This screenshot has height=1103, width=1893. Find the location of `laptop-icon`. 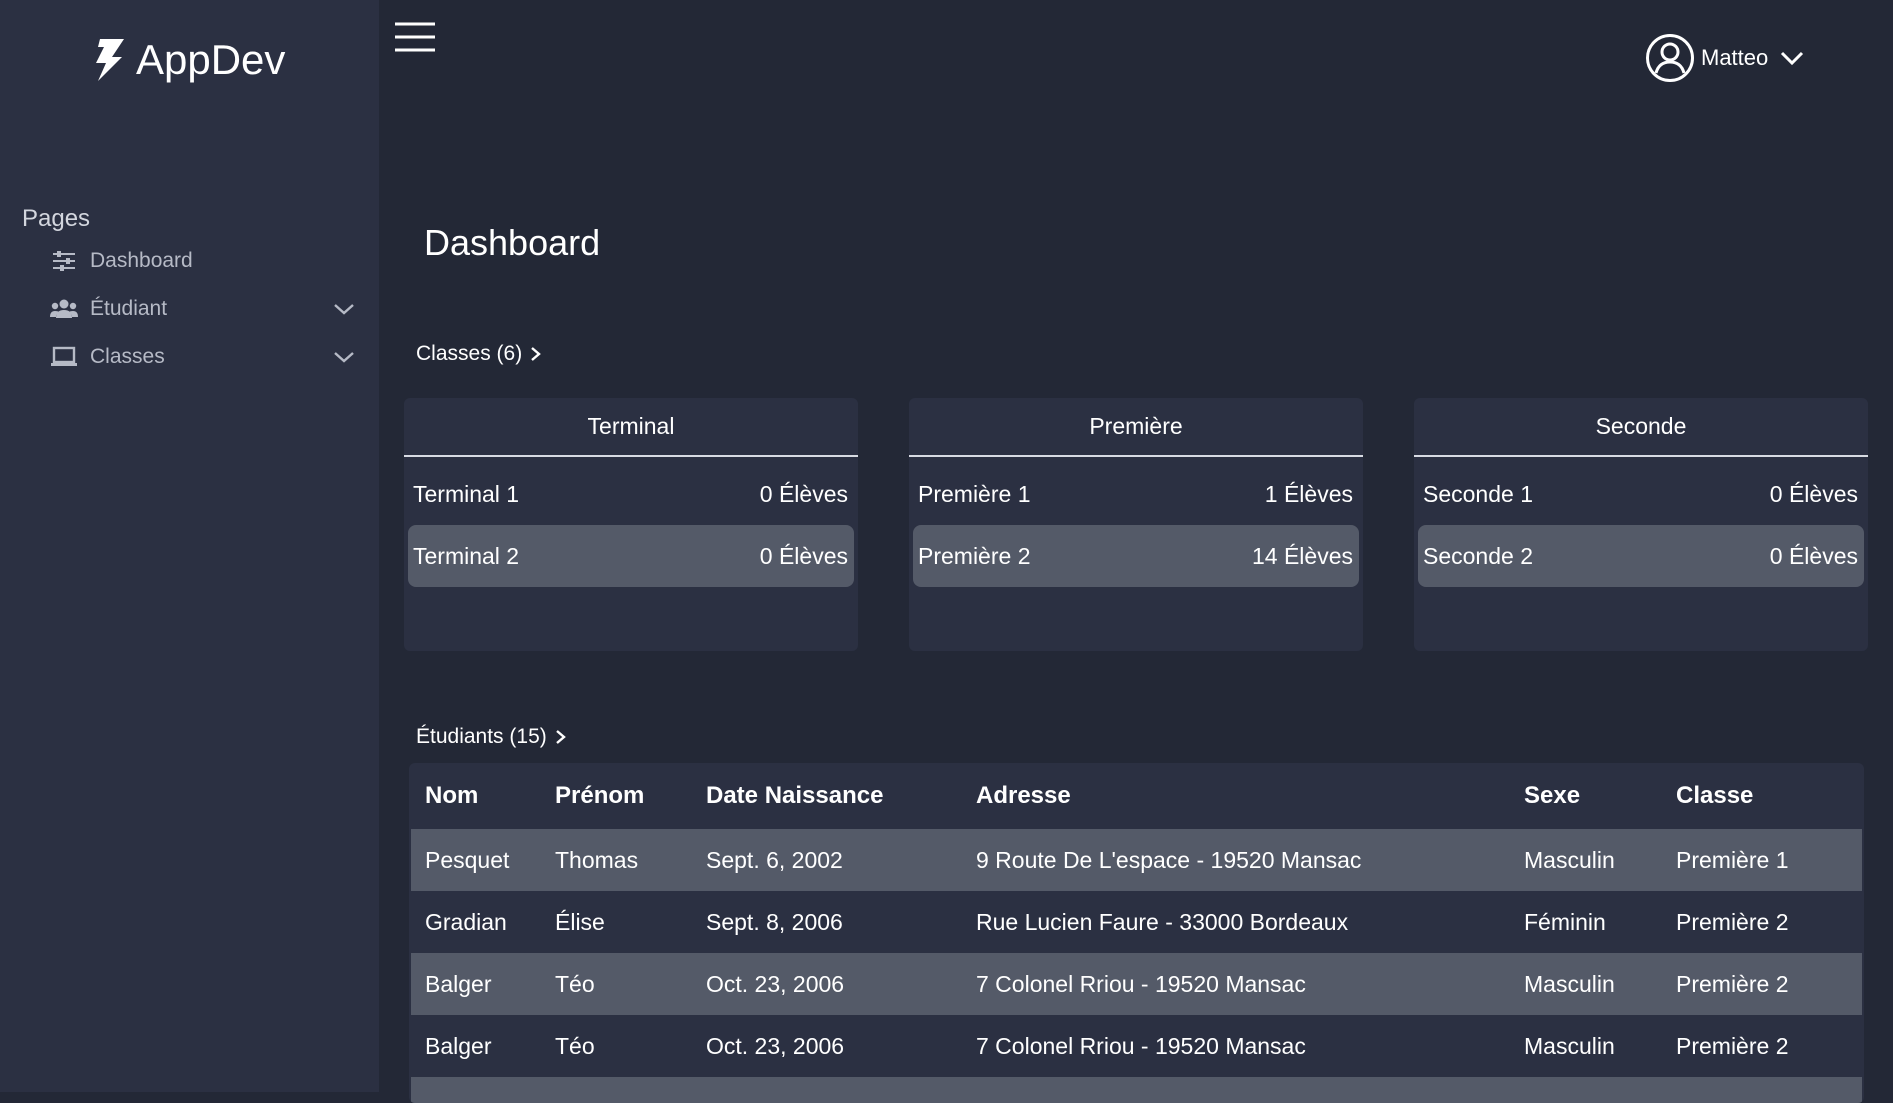

laptop-icon is located at coordinates (64, 357).